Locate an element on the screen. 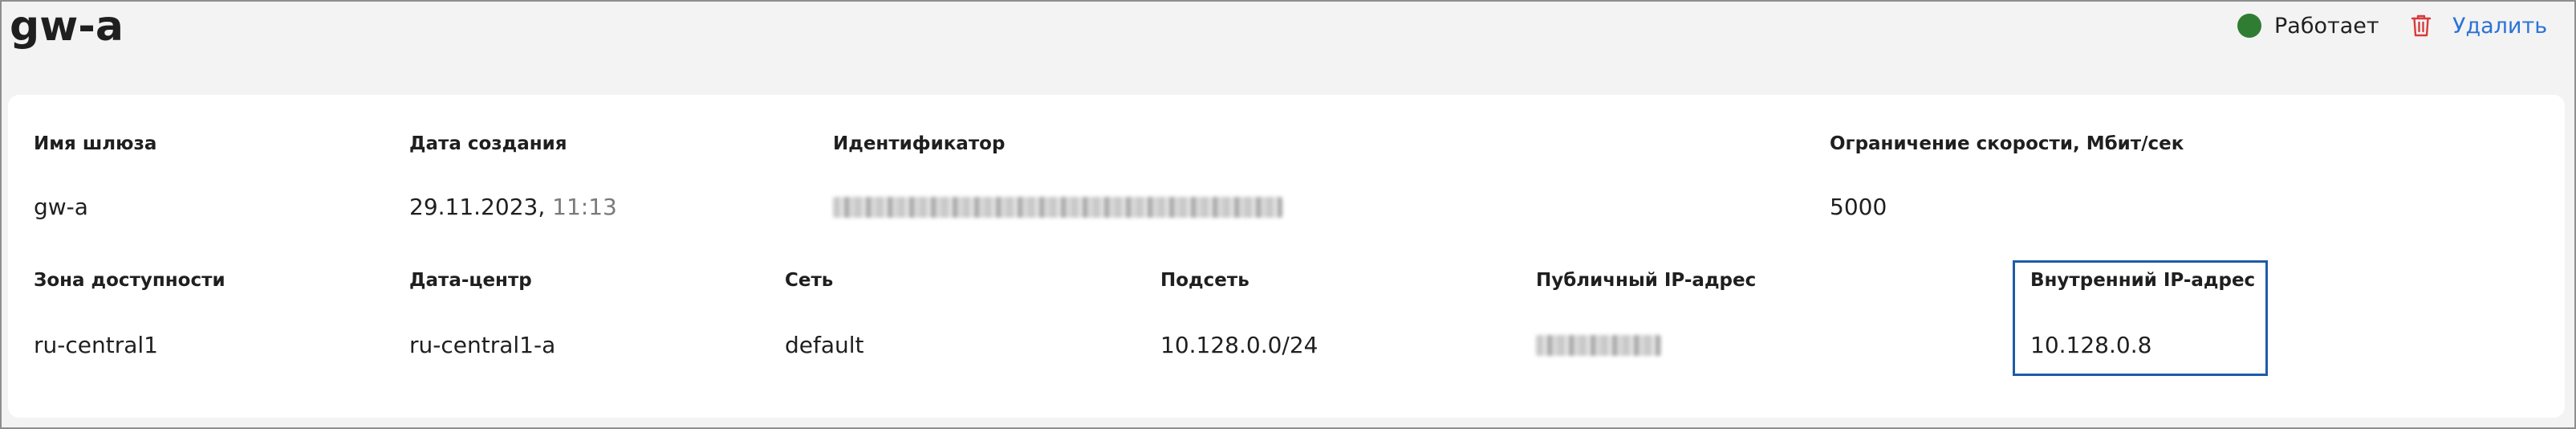 The height and width of the screenshot is (429, 2576). availability-zone-value: ru-central1 is located at coordinates (96, 345).